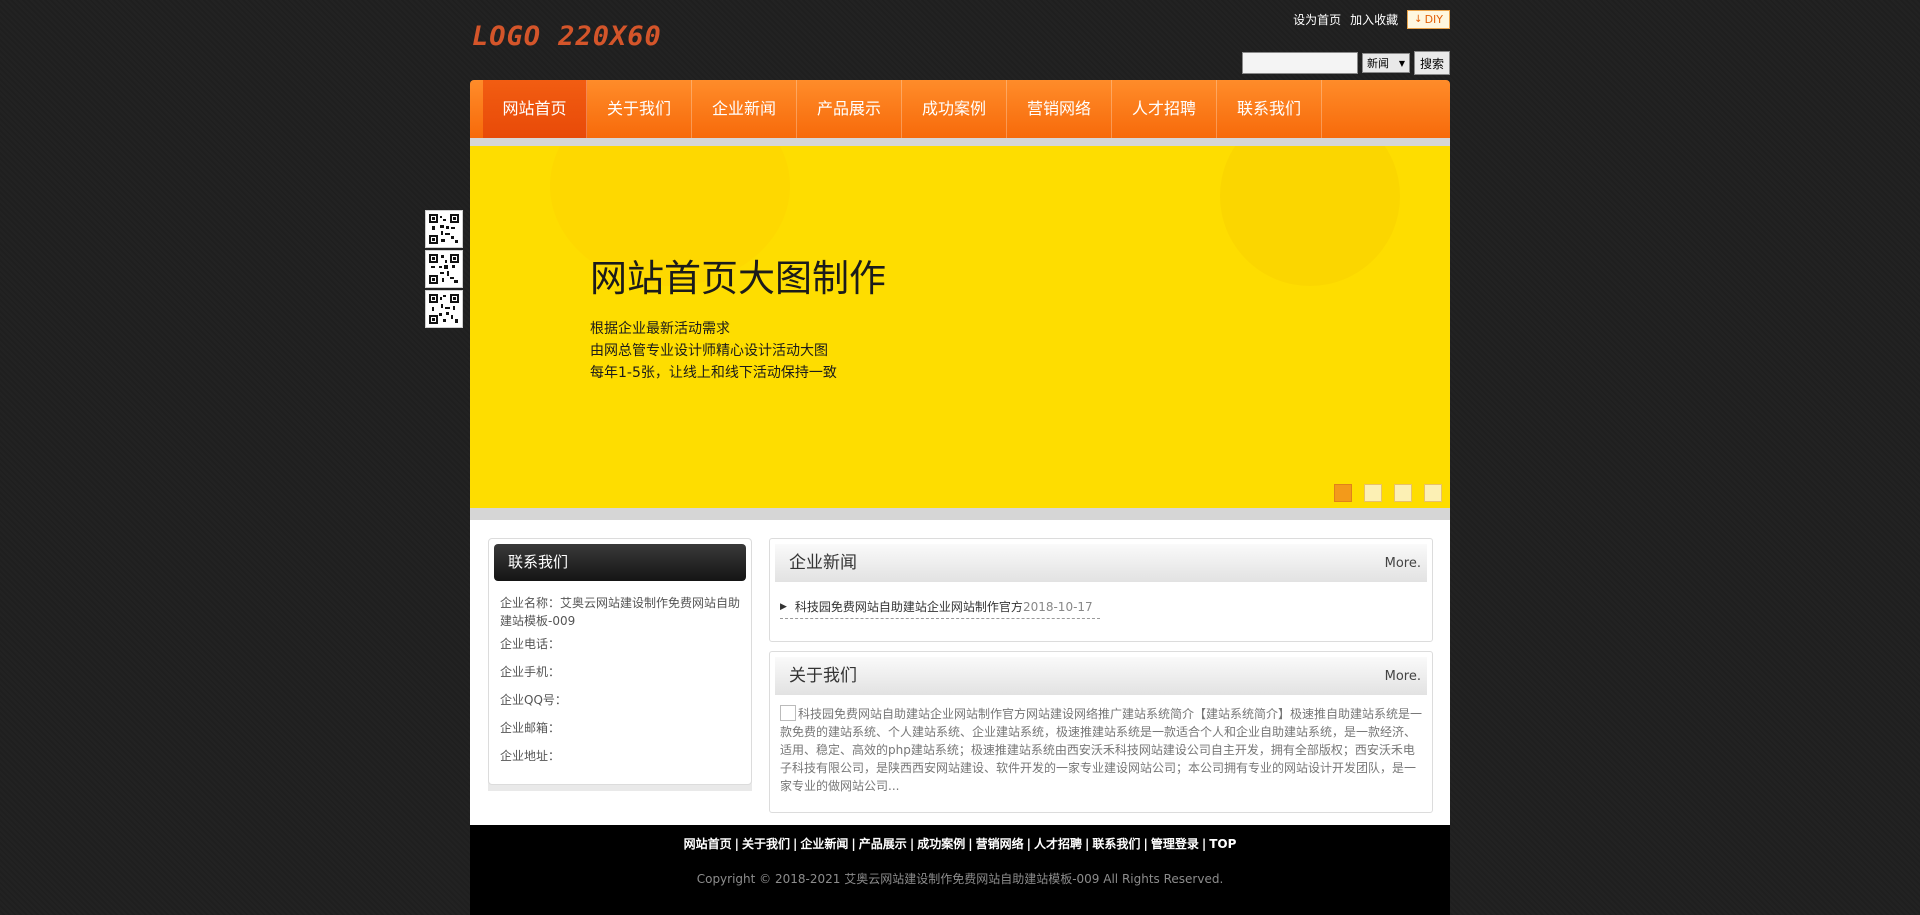  Describe the element at coordinates (1269, 109) in the screenshot. I see `nav-item-contact: 联系我们` at that location.